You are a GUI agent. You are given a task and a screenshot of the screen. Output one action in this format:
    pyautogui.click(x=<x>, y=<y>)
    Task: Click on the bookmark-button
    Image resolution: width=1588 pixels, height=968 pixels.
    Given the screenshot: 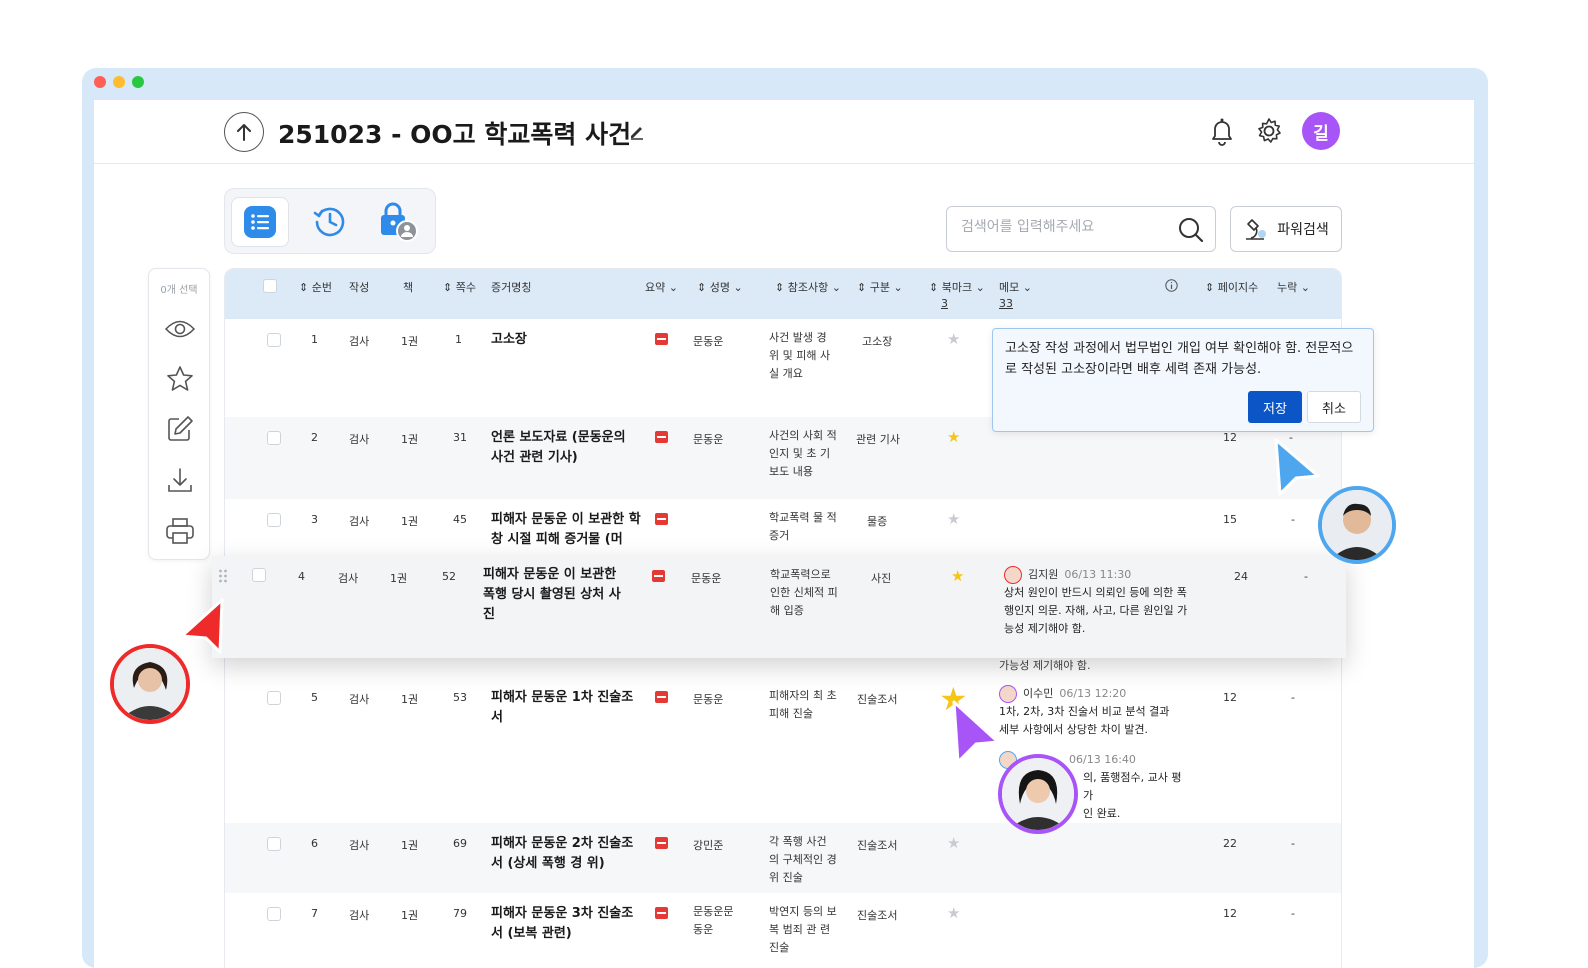 What is the action you would take?
    pyautogui.click(x=180, y=379)
    